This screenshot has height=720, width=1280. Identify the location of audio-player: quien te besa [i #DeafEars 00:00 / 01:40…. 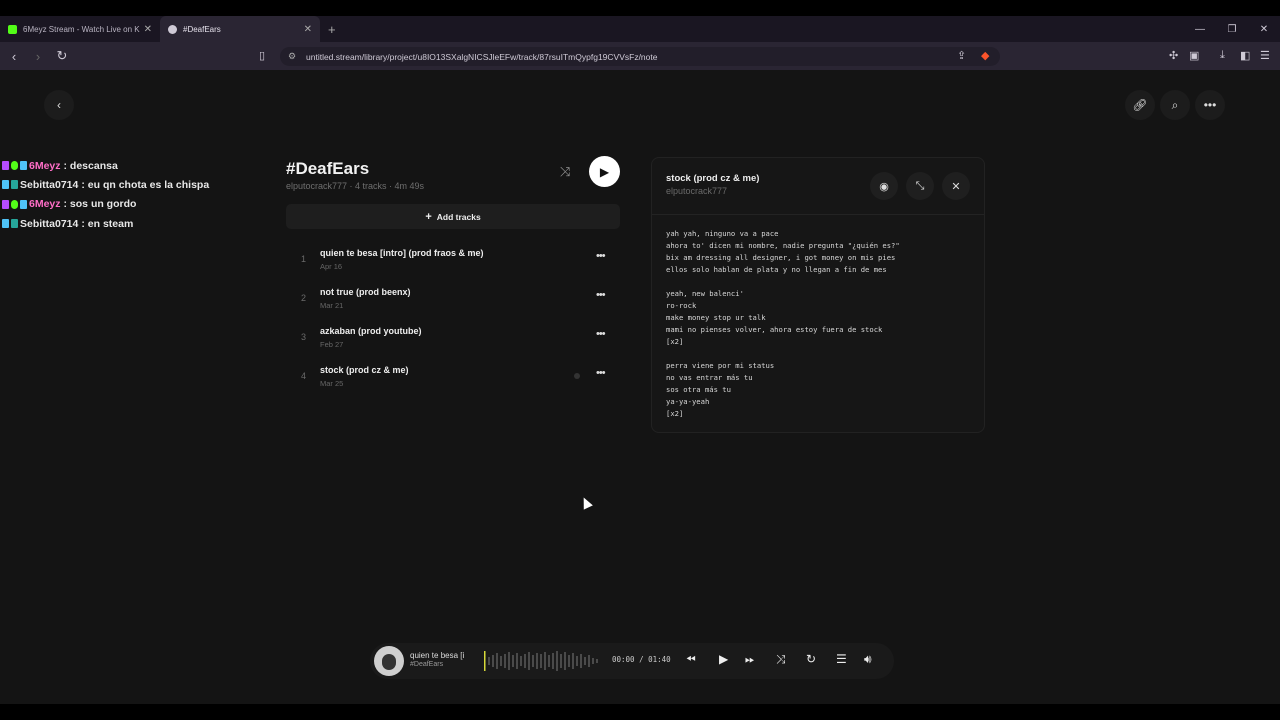
(632, 661).